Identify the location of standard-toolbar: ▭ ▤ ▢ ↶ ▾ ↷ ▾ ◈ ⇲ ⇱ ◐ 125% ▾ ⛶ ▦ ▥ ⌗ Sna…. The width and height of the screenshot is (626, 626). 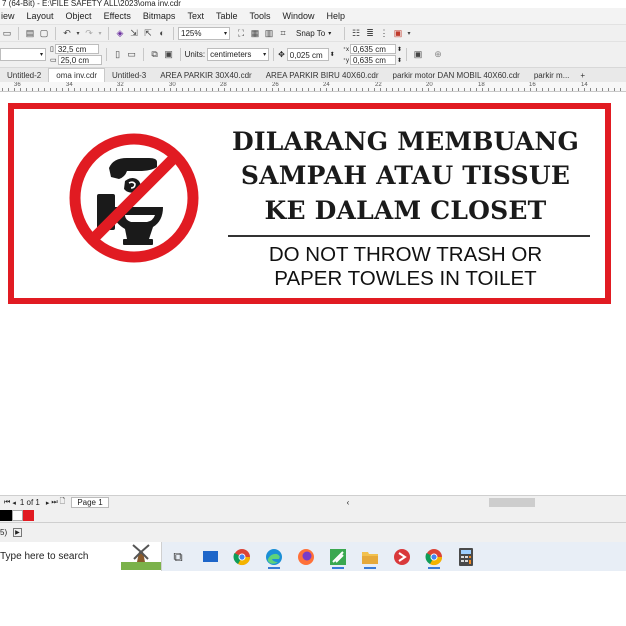
(313, 32).